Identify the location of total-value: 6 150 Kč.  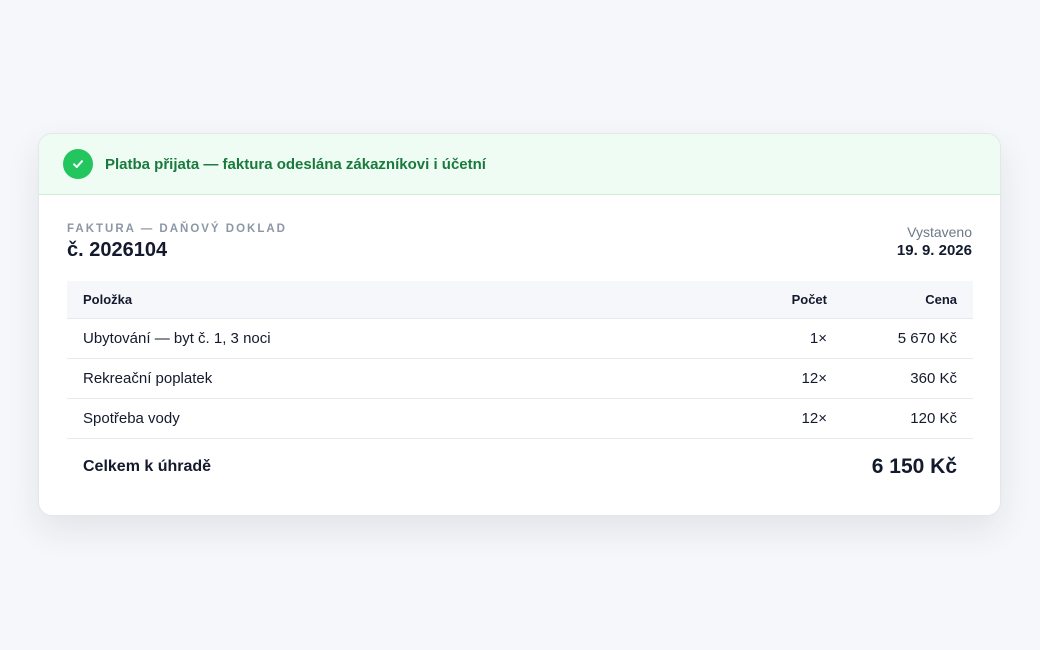
(914, 466).